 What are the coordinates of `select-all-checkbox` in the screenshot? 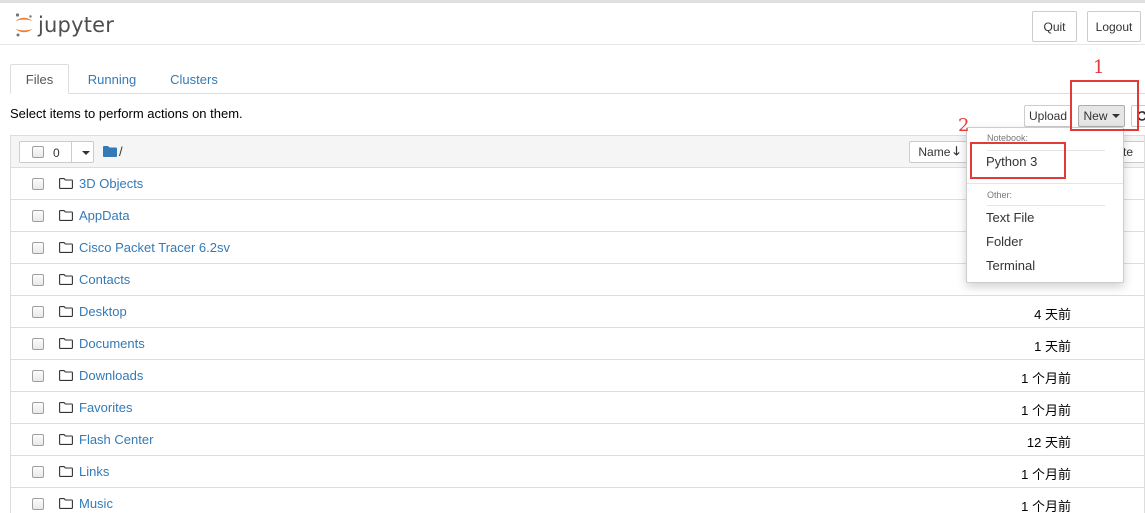 It's located at (38, 152).